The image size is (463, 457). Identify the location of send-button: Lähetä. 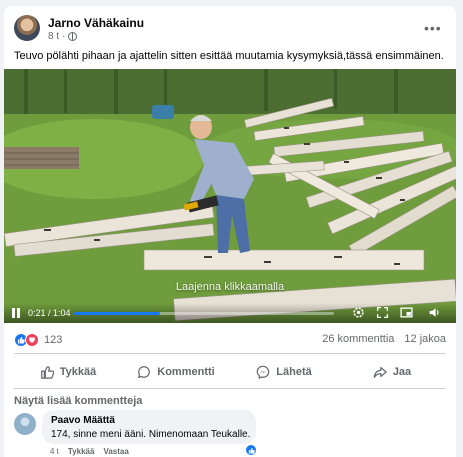
(284, 372).